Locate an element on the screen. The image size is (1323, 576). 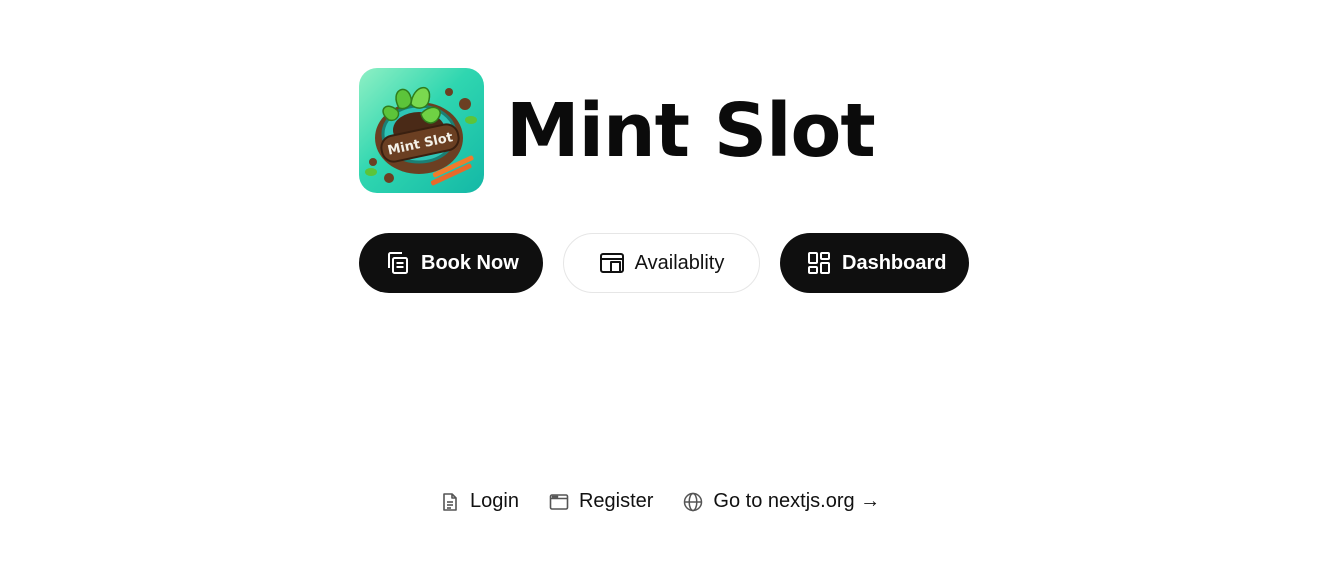
logo-illustration: Mint Slot is located at coordinates (421, 136).